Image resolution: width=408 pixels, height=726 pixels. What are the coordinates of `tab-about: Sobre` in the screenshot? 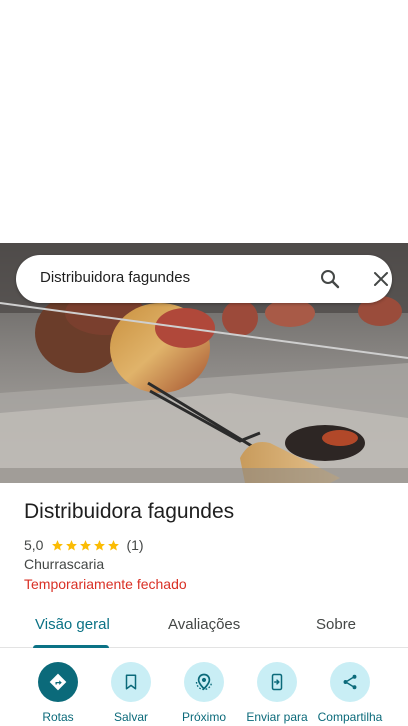 It's located at (336, 624).